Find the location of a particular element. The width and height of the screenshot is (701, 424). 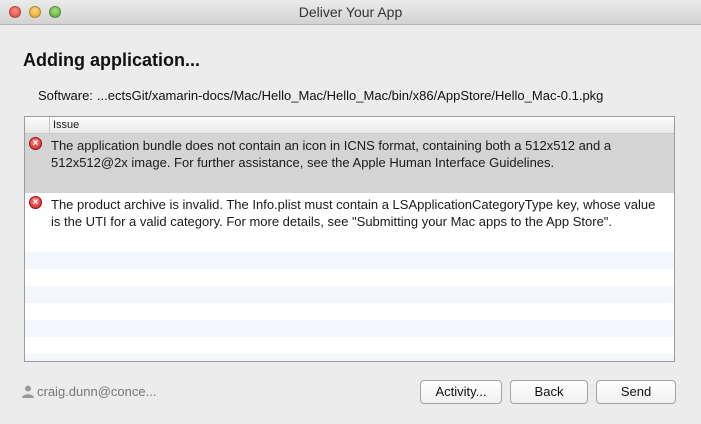

user-icon is located at coordinates (28, 392).